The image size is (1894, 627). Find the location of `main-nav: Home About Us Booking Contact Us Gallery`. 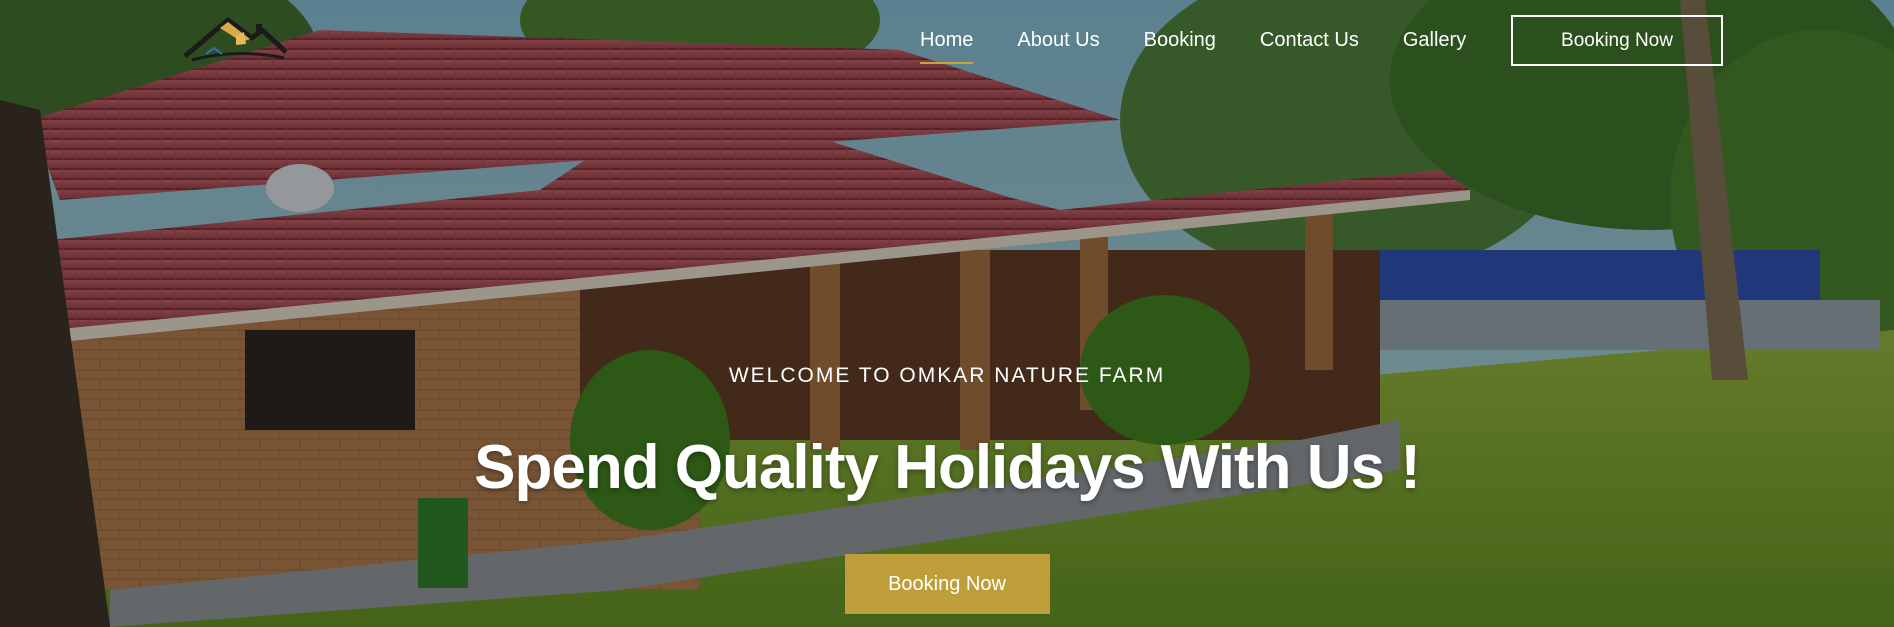

main-nav: Home About Us Booking Contact Us Gallery is located at coordinates (1215, 40).